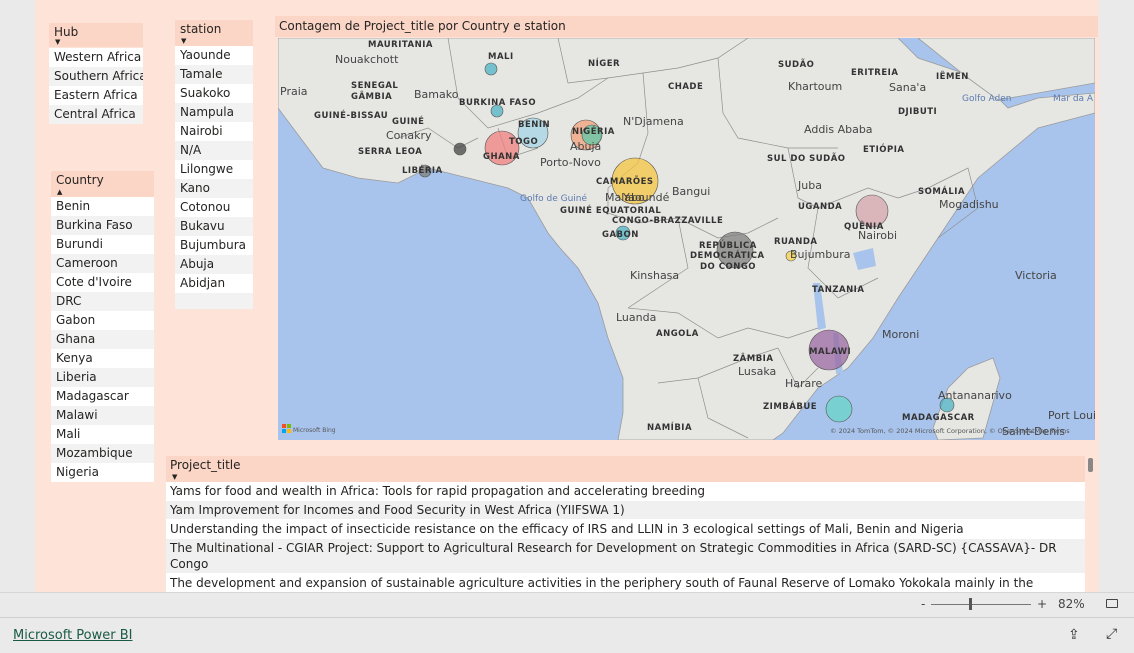 The width and height of the screenshot is (1134, 653). Describe the element at coordinates (975, 395) in the screenshot. I see `map-city-label: Antananarivo` at that location.